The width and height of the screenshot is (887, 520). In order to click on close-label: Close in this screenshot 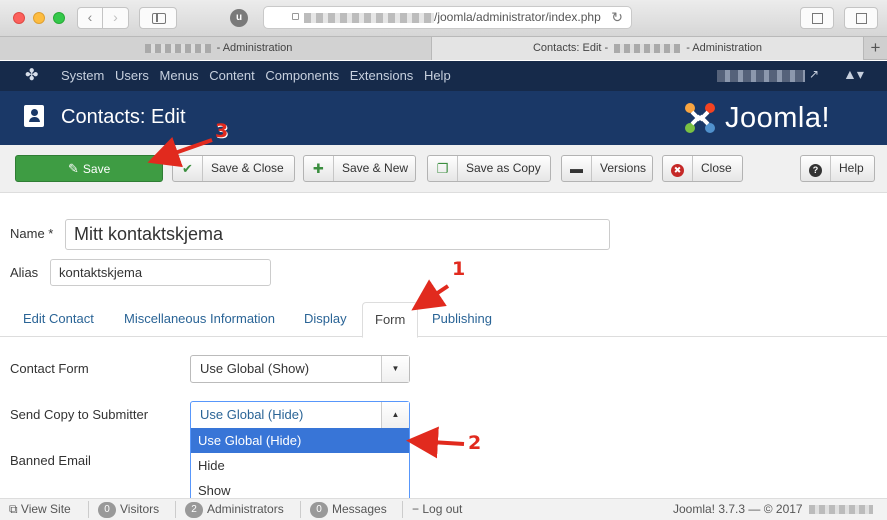, I will do `click(716, 168)`.